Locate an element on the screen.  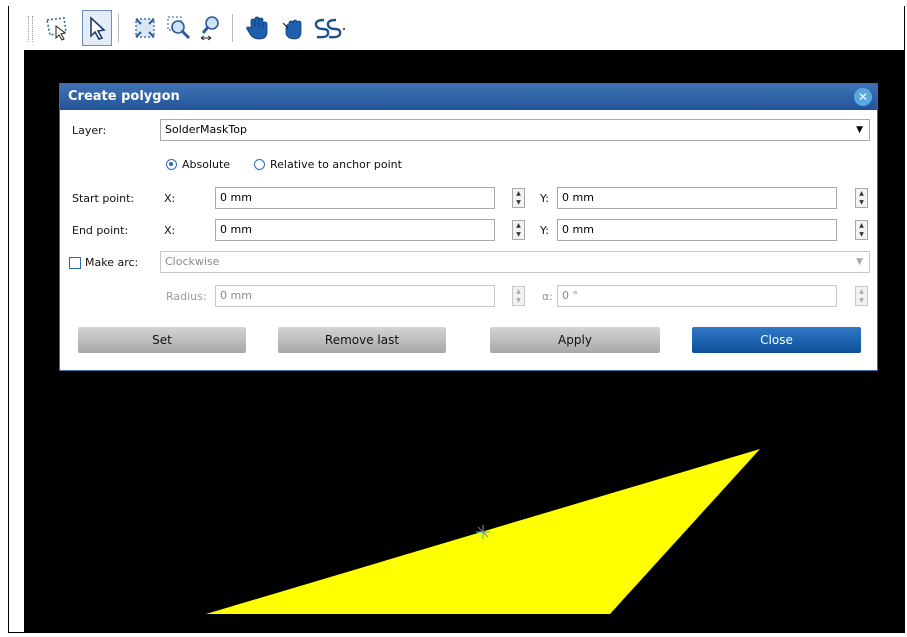
start-y-label: Y: is located at coordinates (544, 198).